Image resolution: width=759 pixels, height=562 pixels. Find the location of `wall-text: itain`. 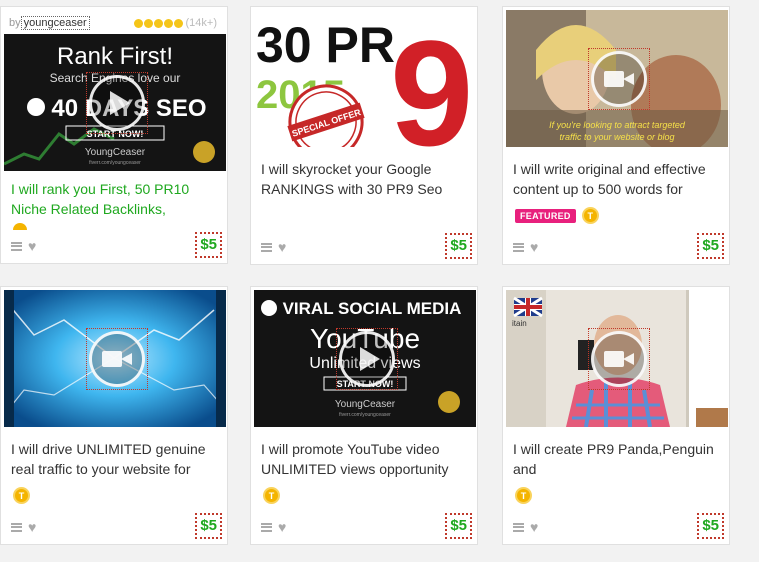

wall-text: itain is located at coordinates (519, 323).